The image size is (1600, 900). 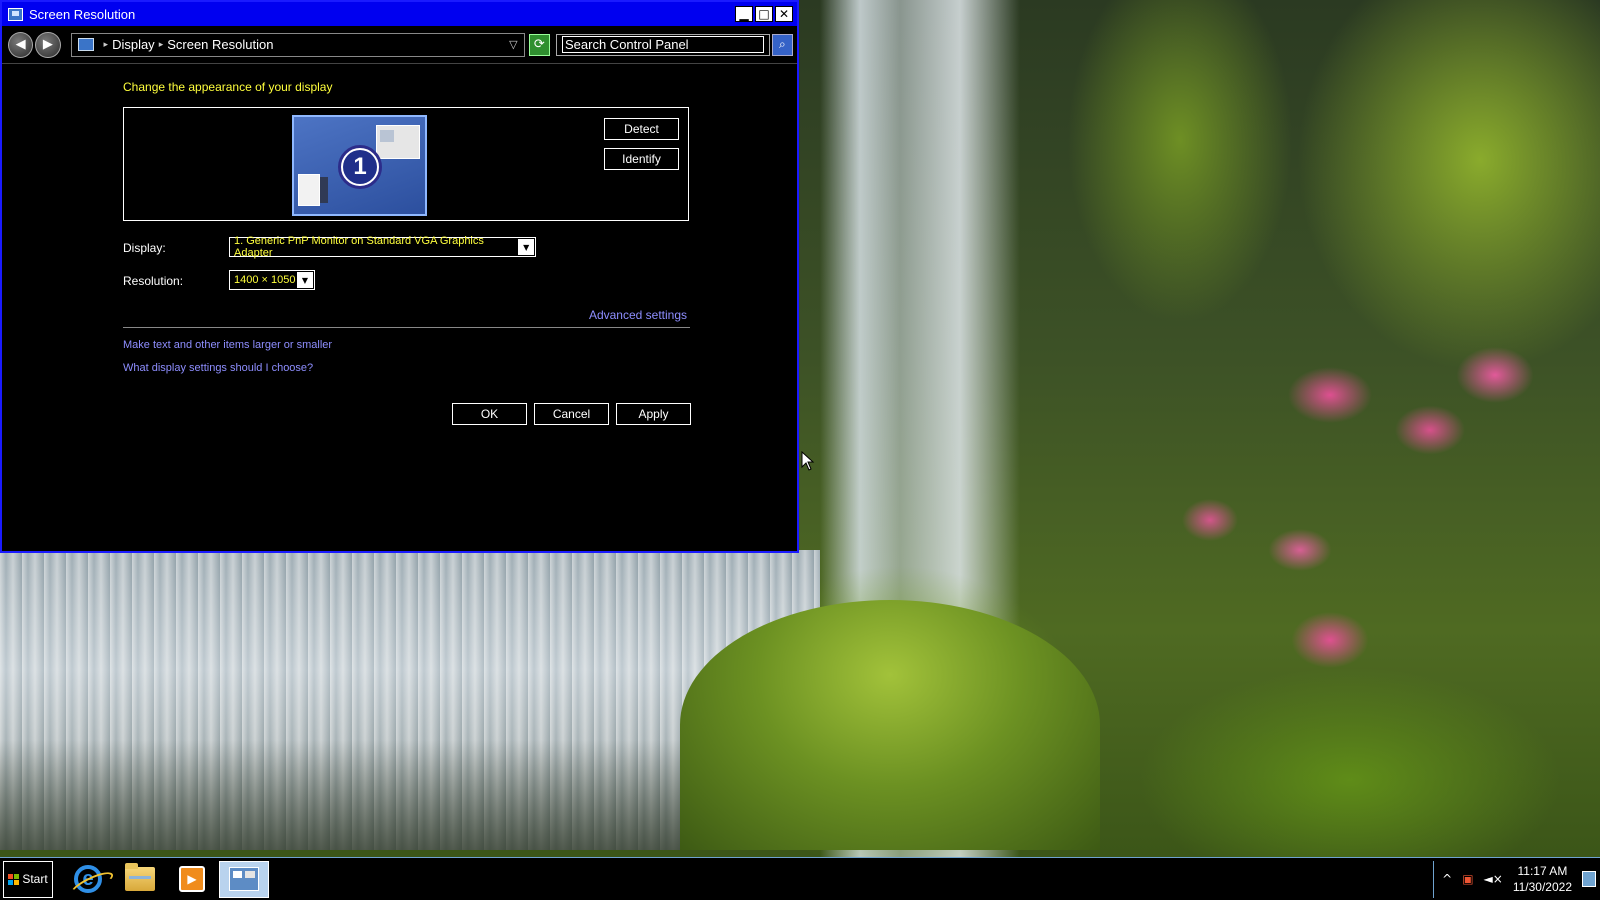 What do you see at coordinates (641, 159) in the screenshot?
I see `identify-button: Identify` at bounding box center [641, 159].